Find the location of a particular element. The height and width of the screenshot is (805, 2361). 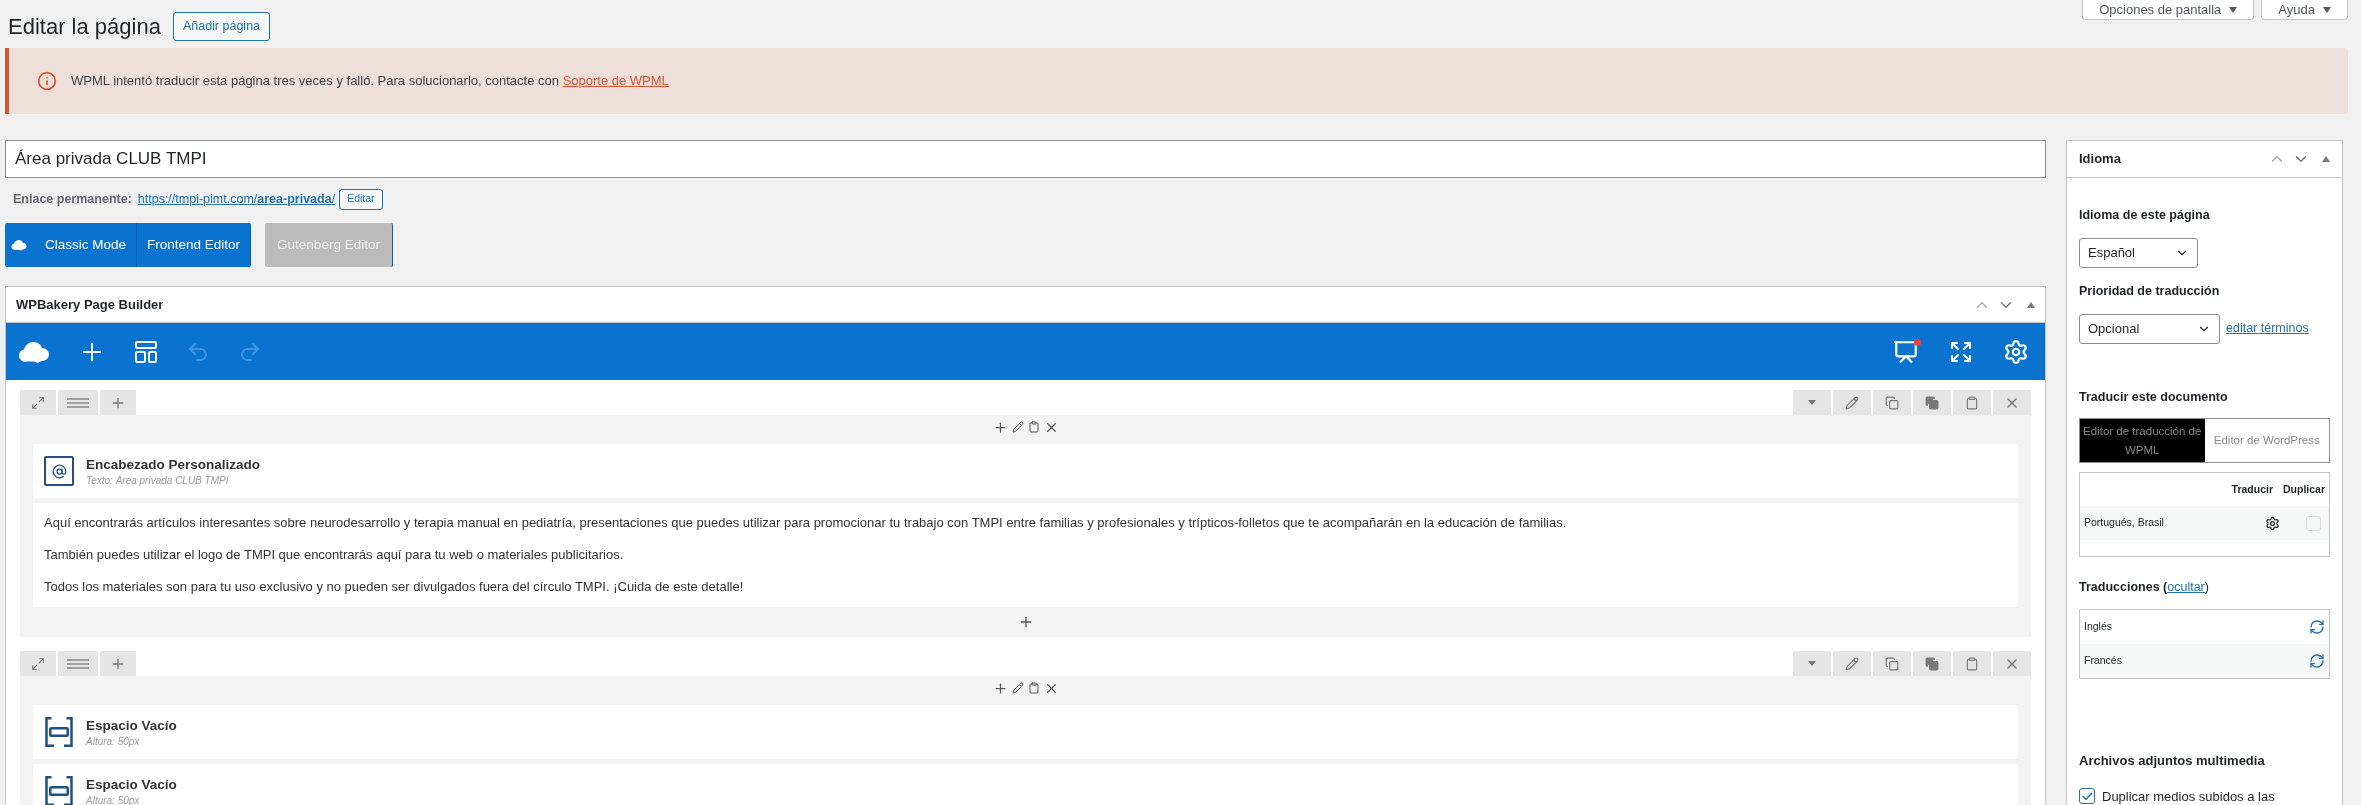

field-label: Idioma de este página is located at coordinates (2145, 215).